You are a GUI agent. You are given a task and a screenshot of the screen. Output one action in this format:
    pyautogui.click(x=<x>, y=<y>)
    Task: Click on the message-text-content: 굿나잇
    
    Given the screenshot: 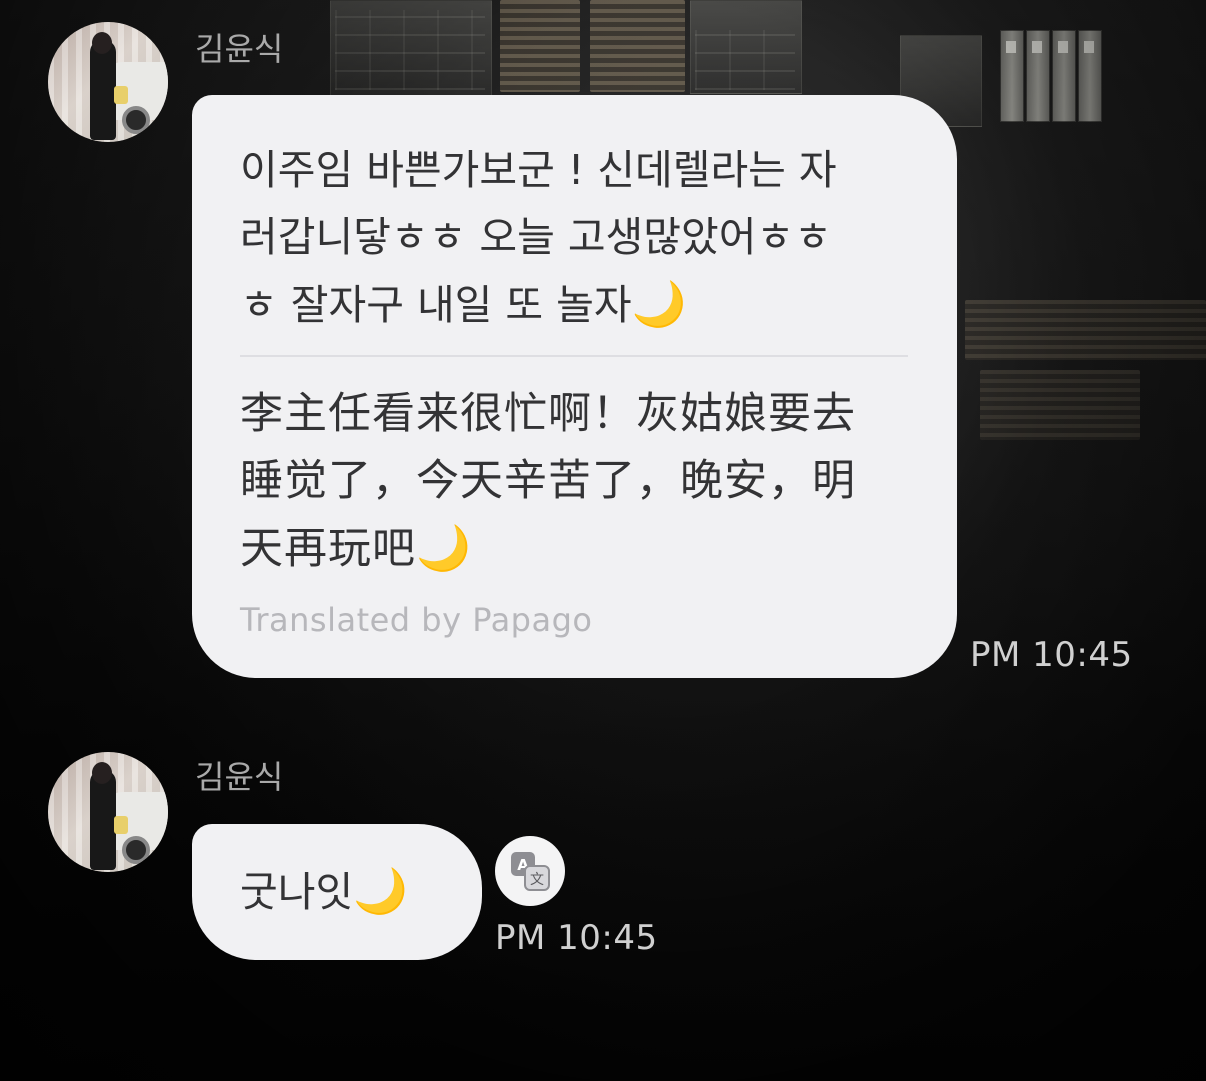 What is the action you would take?
    pyautogui.click(x=297, y=892)
    